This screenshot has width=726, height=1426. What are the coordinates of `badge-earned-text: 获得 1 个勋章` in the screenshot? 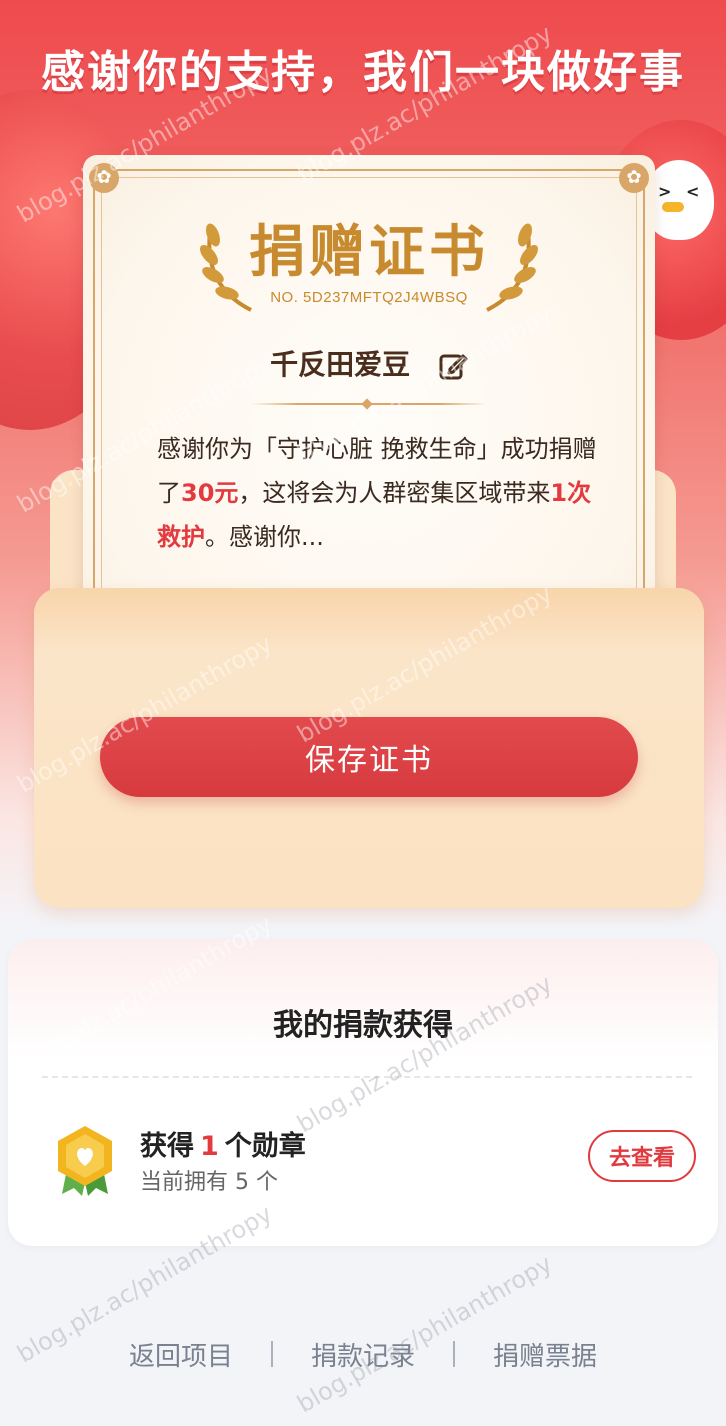 It's located at (223, 1146).